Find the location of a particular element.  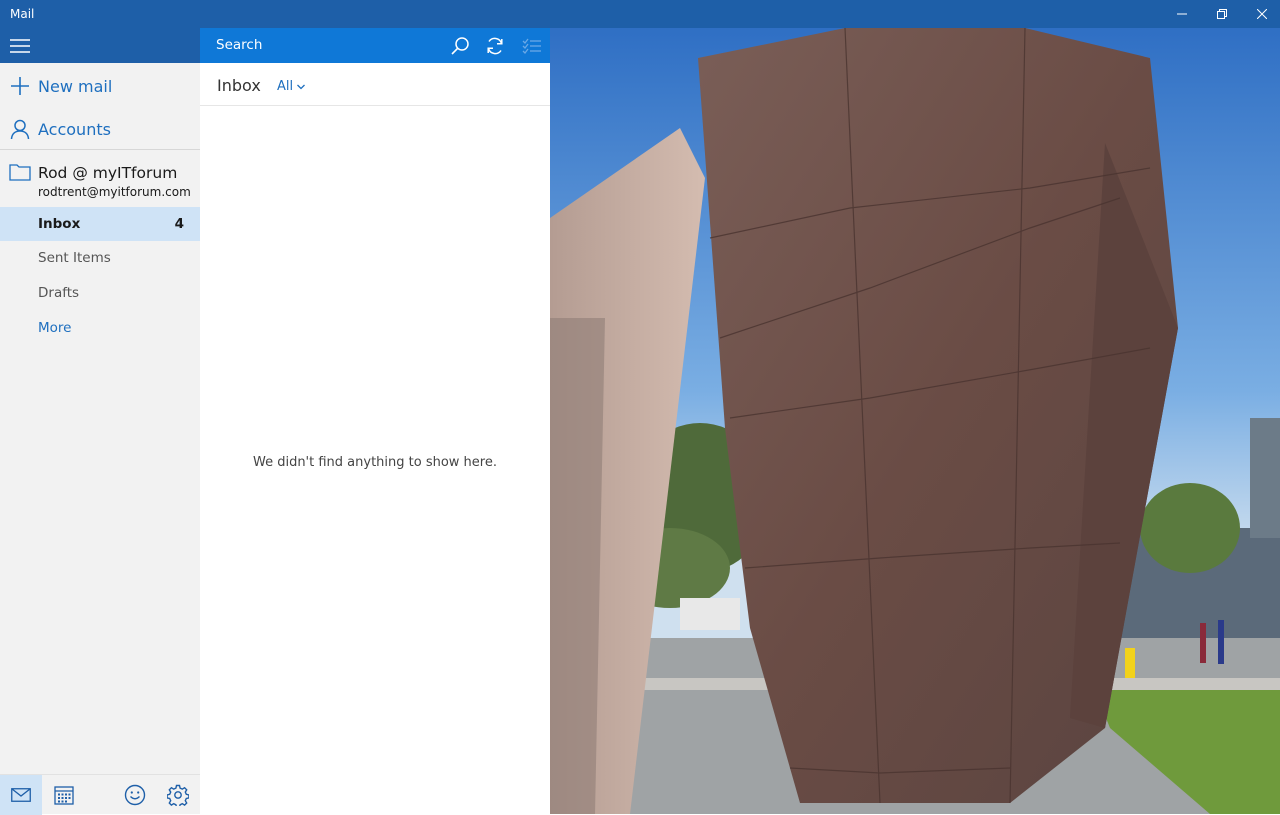

search-input: Search is located at coordinates (239, 45).